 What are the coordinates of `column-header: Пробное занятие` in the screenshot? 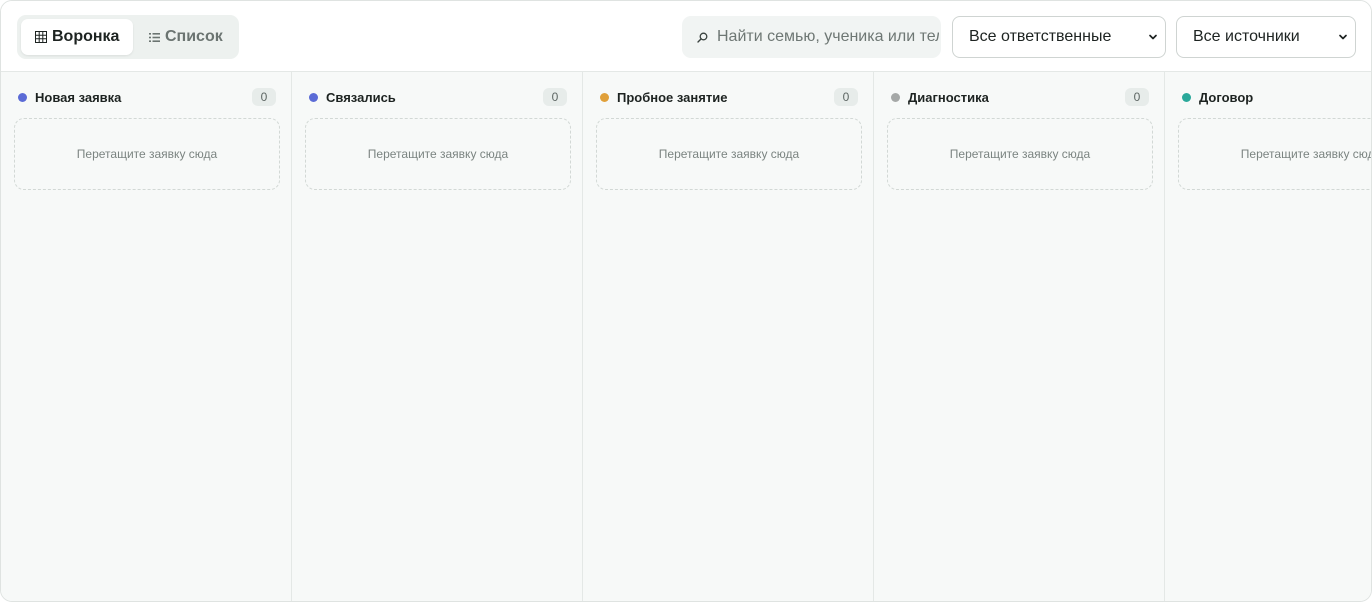 It's located at (663, 97).